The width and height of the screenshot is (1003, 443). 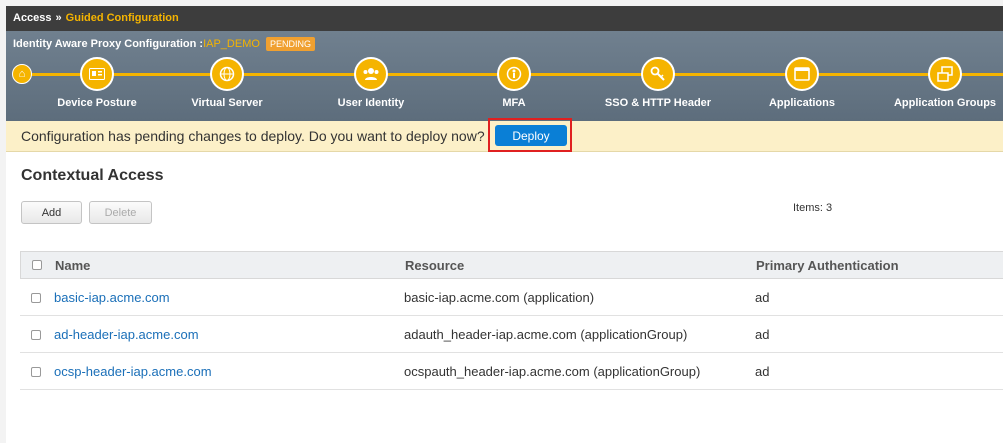 I want to click on id-card-icon, so click(x=97, y=74).